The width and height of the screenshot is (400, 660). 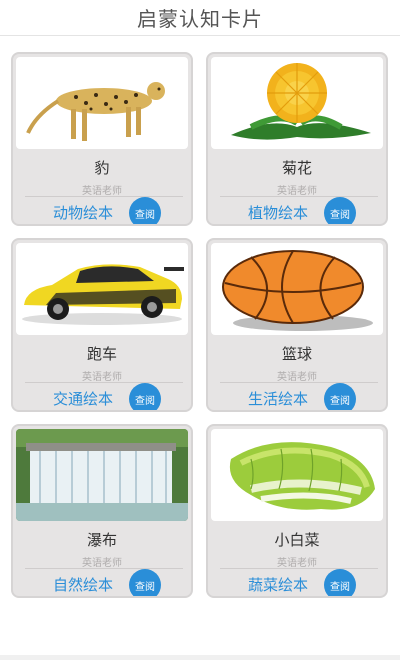 I want to click on card-book-link: 蔬菜绘本, so click(x=278, y=584).